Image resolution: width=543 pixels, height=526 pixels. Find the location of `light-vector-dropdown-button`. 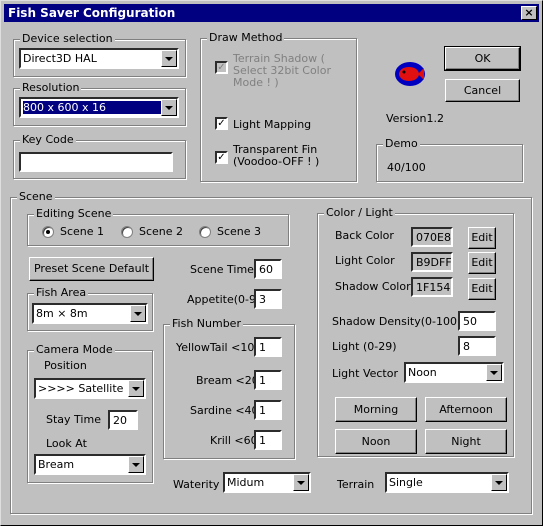

light-vector-dropdown-button is located at coordinates (494, 372).